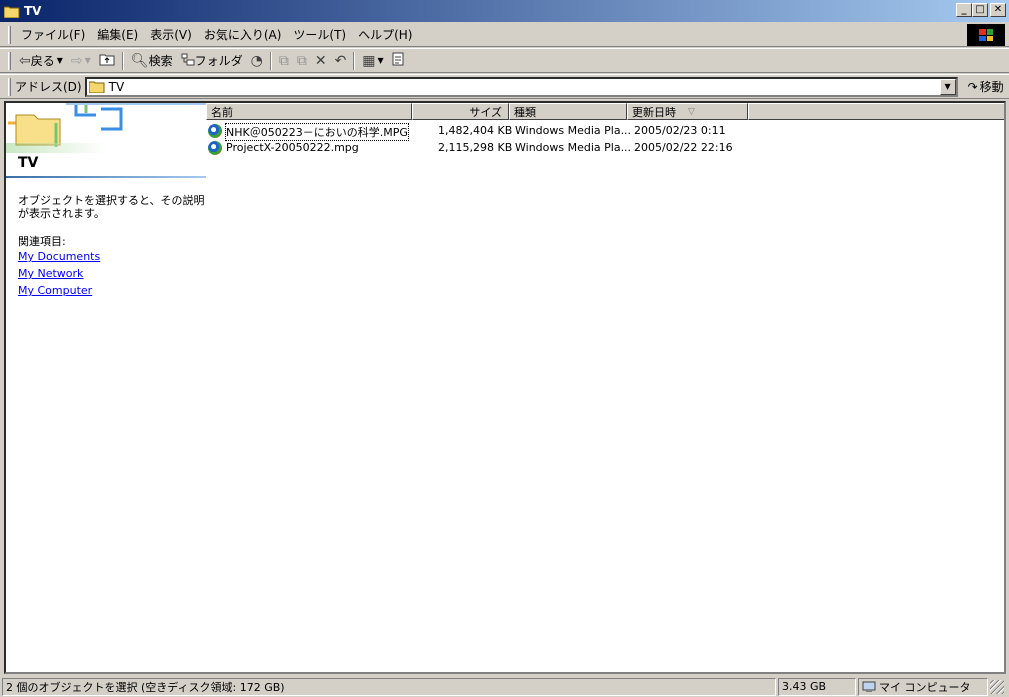  What do you see at coordinates (319, 34) in the screenshot?
I see `menu-tools: ツール(T)` at bounding box center [319, 34].